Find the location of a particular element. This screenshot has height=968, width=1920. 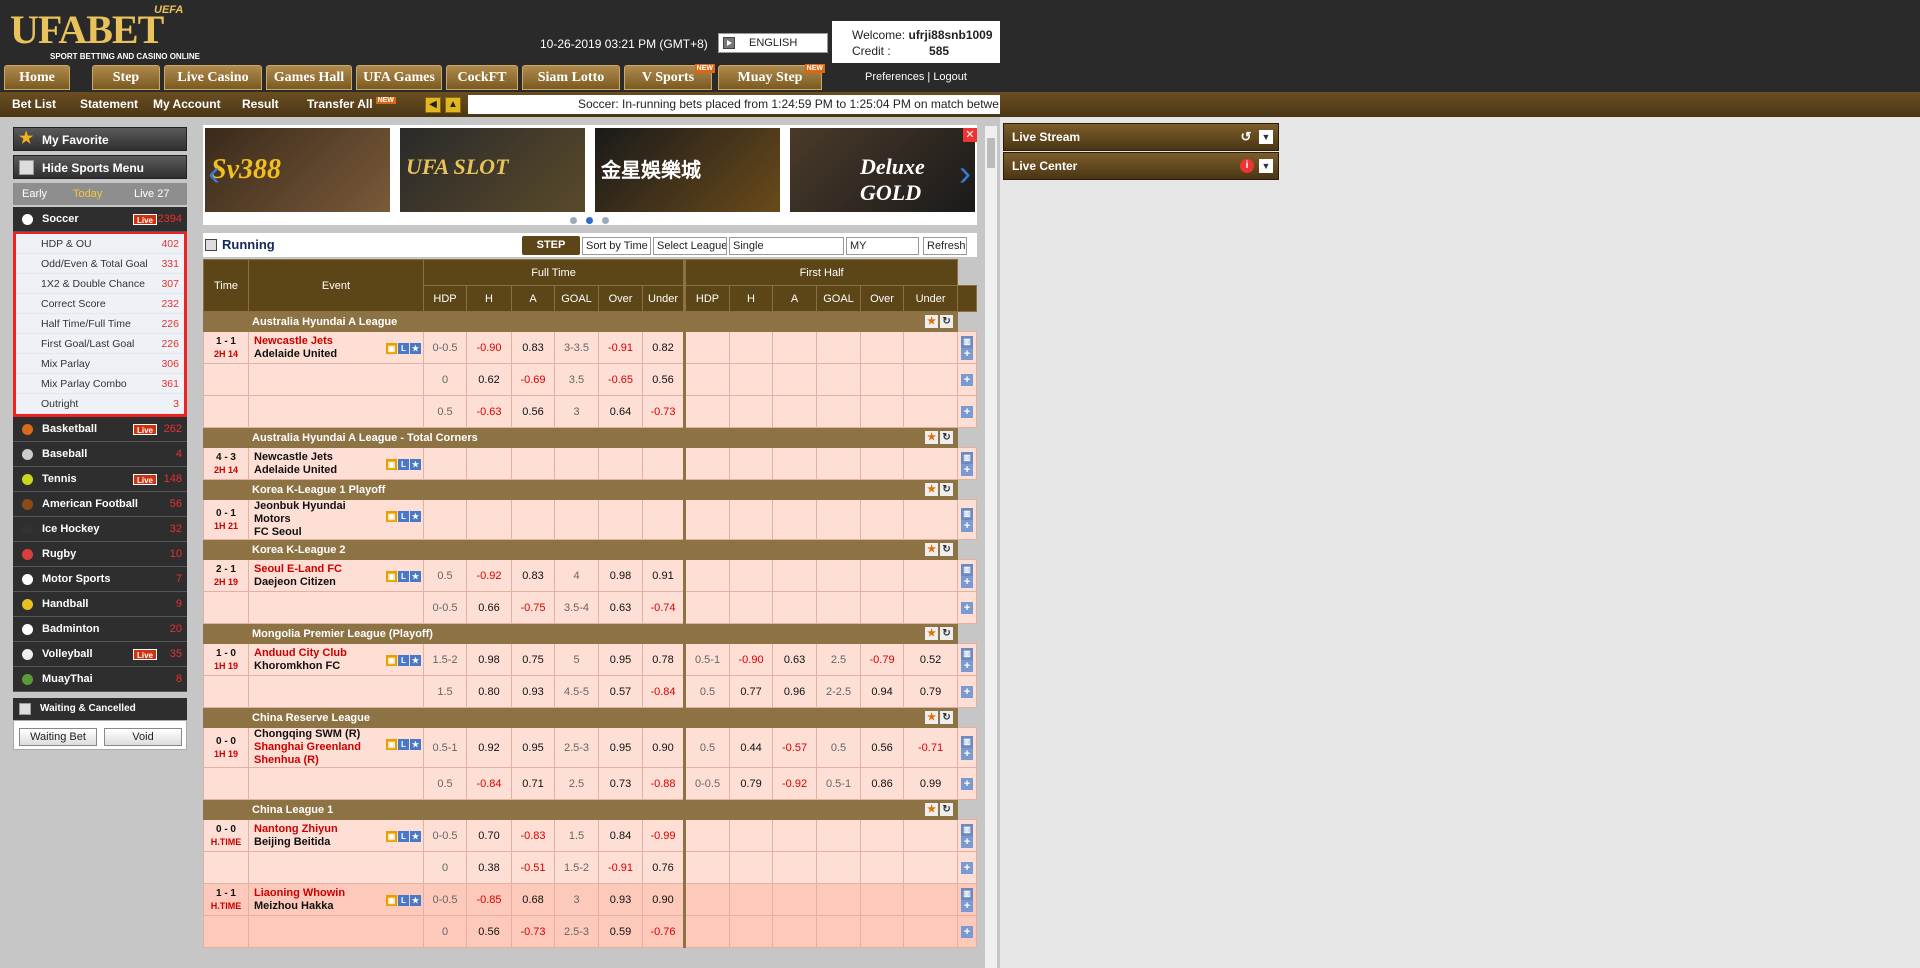

odds-cell: 0.95 is located at coordinates (620, 659).